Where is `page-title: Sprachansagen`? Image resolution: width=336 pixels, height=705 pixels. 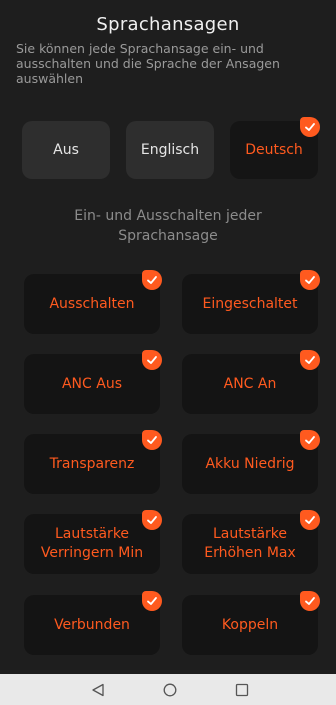 page-title: Sprachansagen is located at coordinates (168, 24).